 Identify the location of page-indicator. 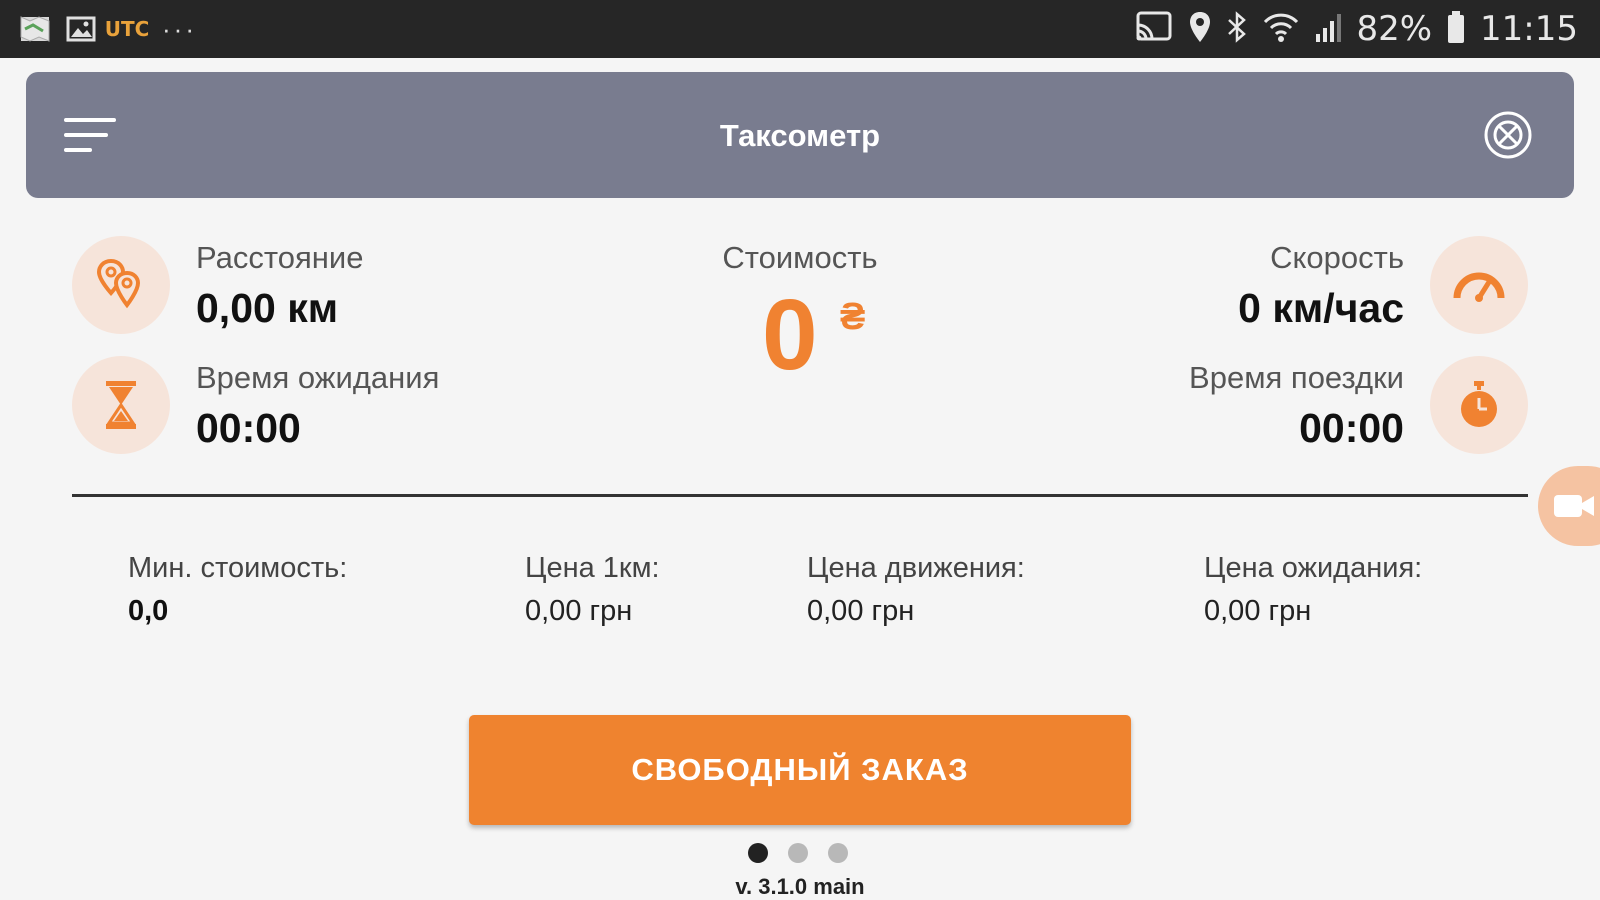
(798, 853).